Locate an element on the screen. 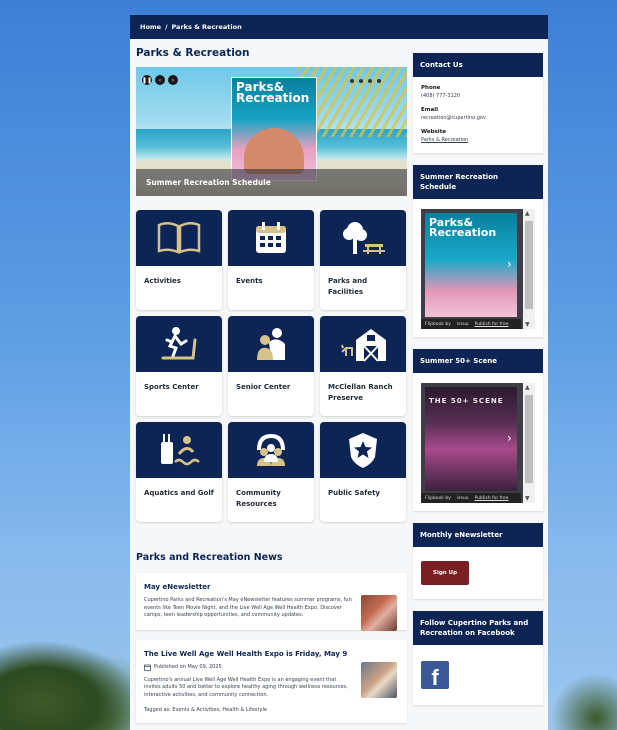 The height and width of the screenshot is (730, 617). newsletter-card: Monthly eNewsletter Sign Up is located at coordinates (478, 561).